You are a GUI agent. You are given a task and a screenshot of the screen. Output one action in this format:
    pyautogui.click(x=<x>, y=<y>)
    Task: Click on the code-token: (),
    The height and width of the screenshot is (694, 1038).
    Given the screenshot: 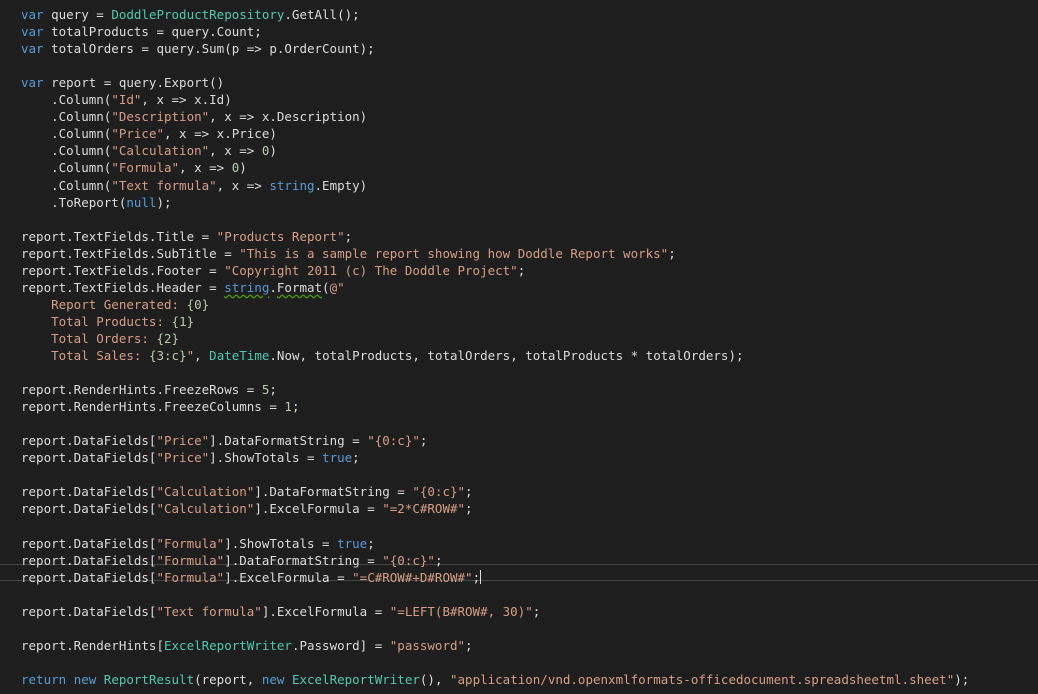 What is the action you would take?
    pyautogui.click(x=434, y=679)
    